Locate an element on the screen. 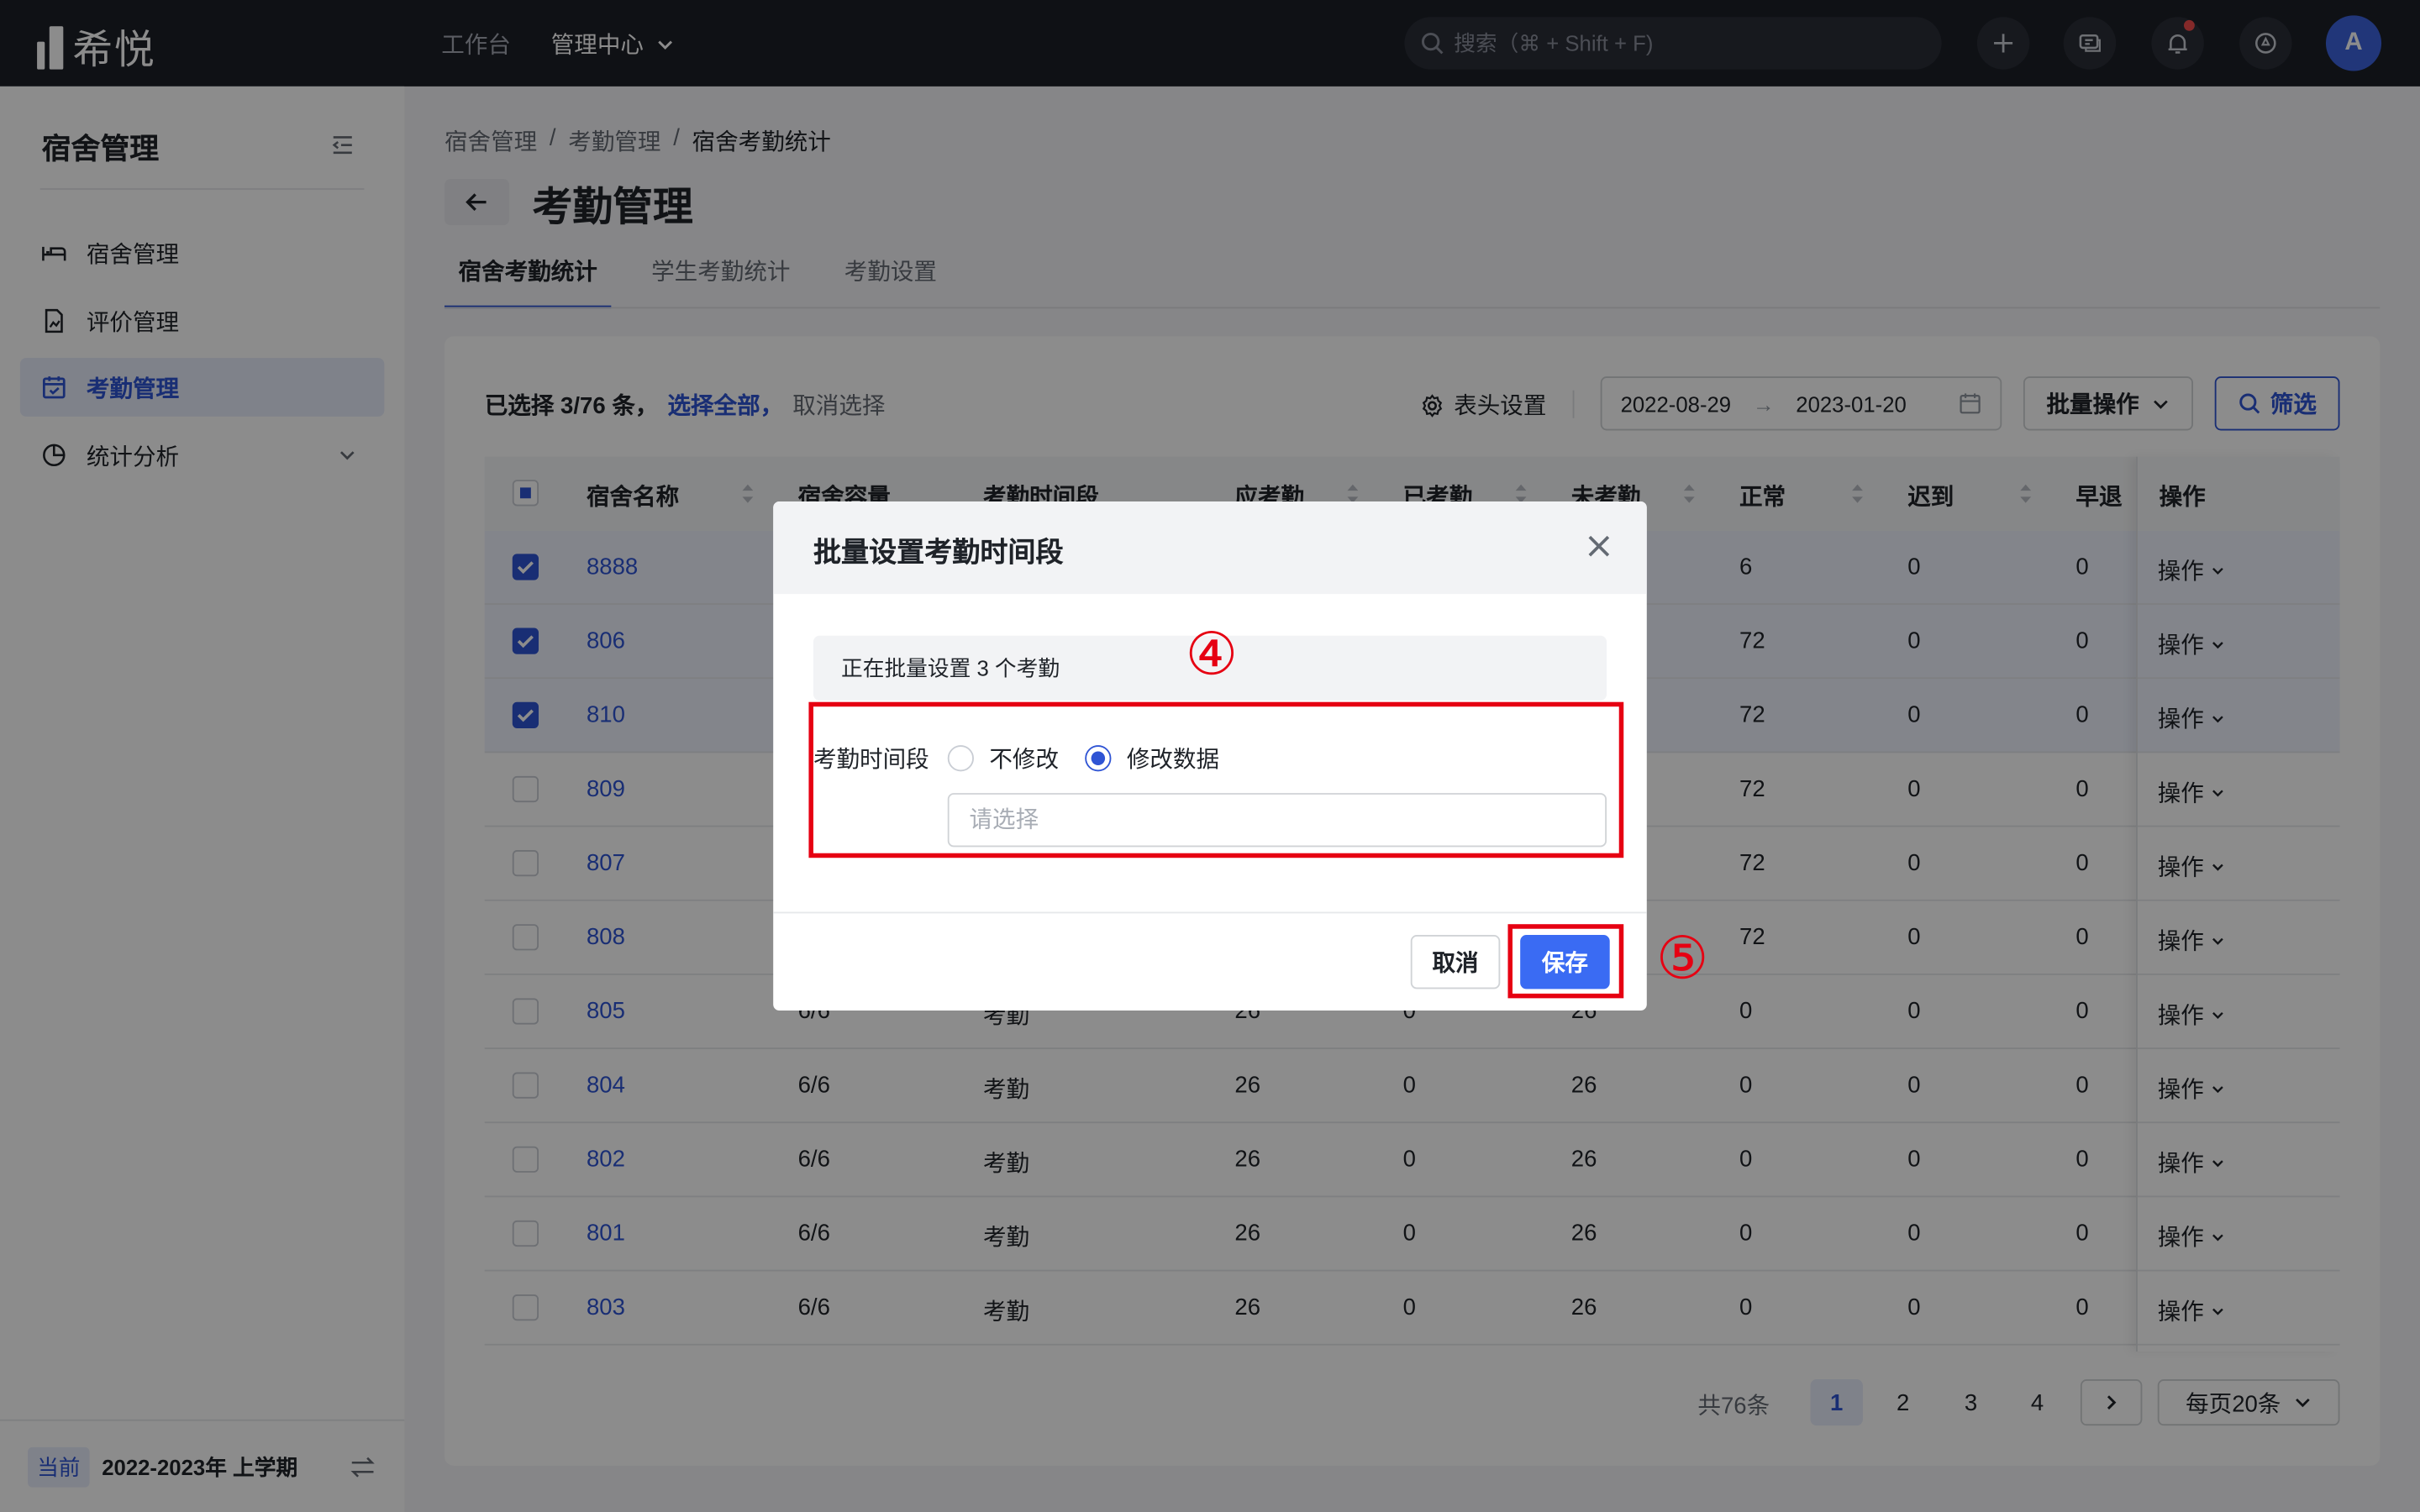 This screenshot has height=1512, width=2420. cancel-button: 取消 is located at coordinates (1455, 962).